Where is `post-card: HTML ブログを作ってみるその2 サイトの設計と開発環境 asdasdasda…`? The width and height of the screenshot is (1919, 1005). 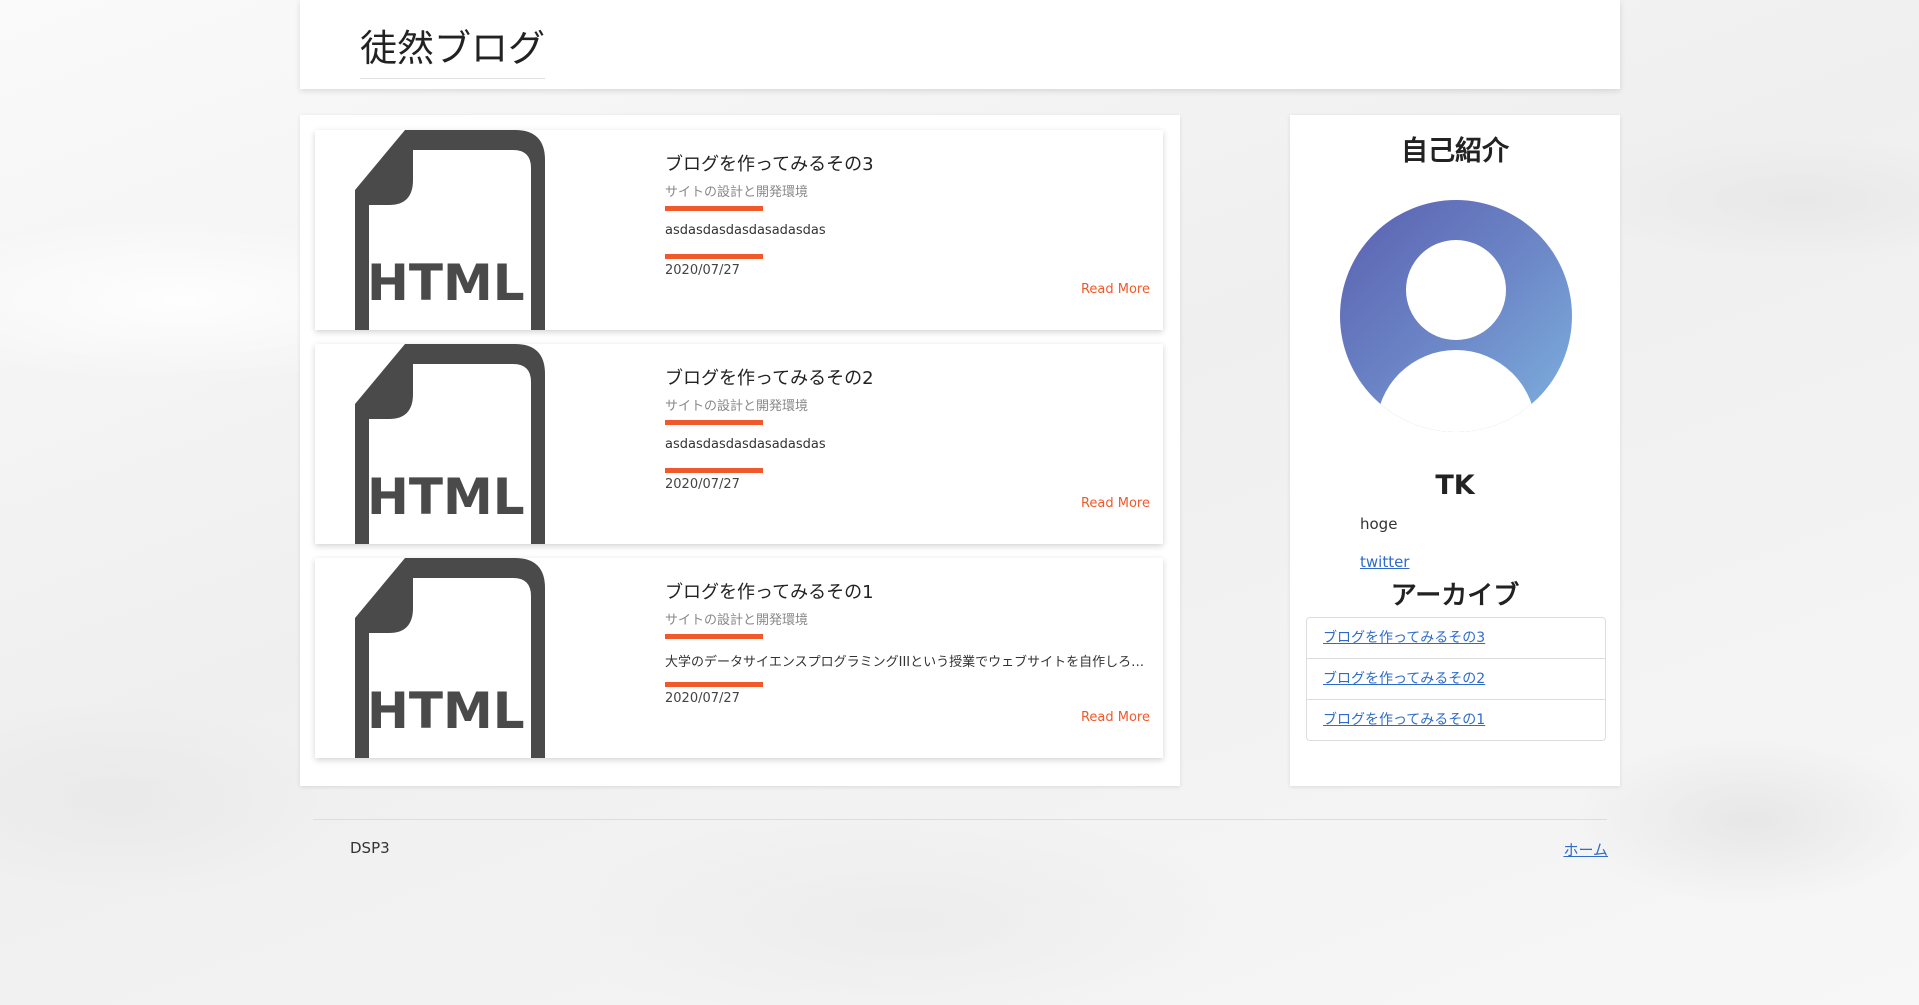
post-card: HTML ブログを作ってみるその2 サイトの設計と開発環境 asdasdasda… is located at coordinates (739, 444).